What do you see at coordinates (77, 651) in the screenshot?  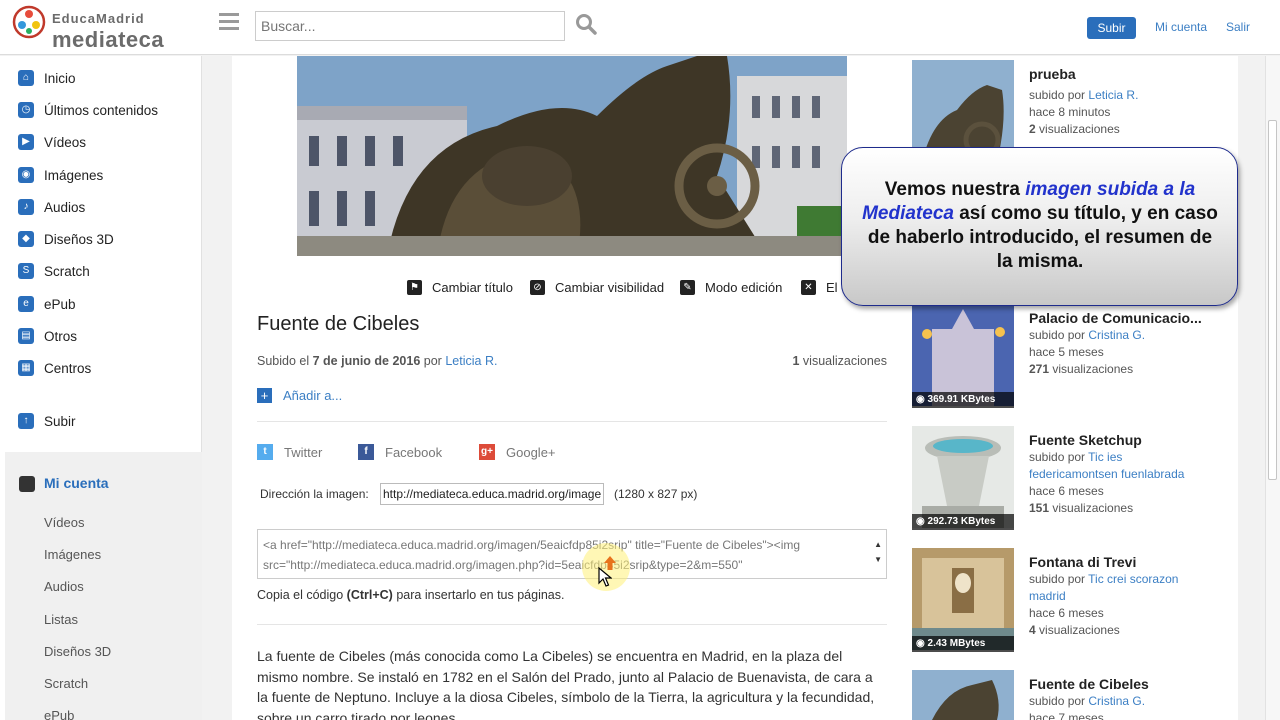 I see `my-account-item-disenos-3d: Diseños 3D` at bounding box center [77, 651].